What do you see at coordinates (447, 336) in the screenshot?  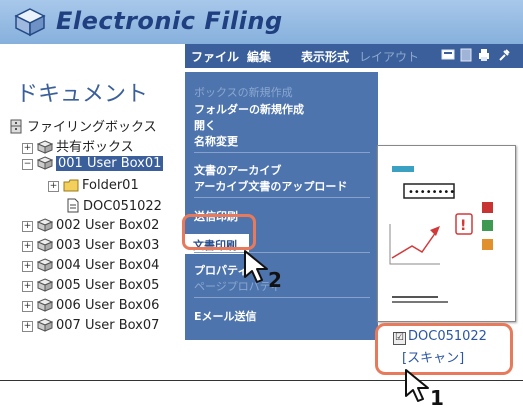 I see `document-name-link: DOC051022` at bounding box center [447, 336].